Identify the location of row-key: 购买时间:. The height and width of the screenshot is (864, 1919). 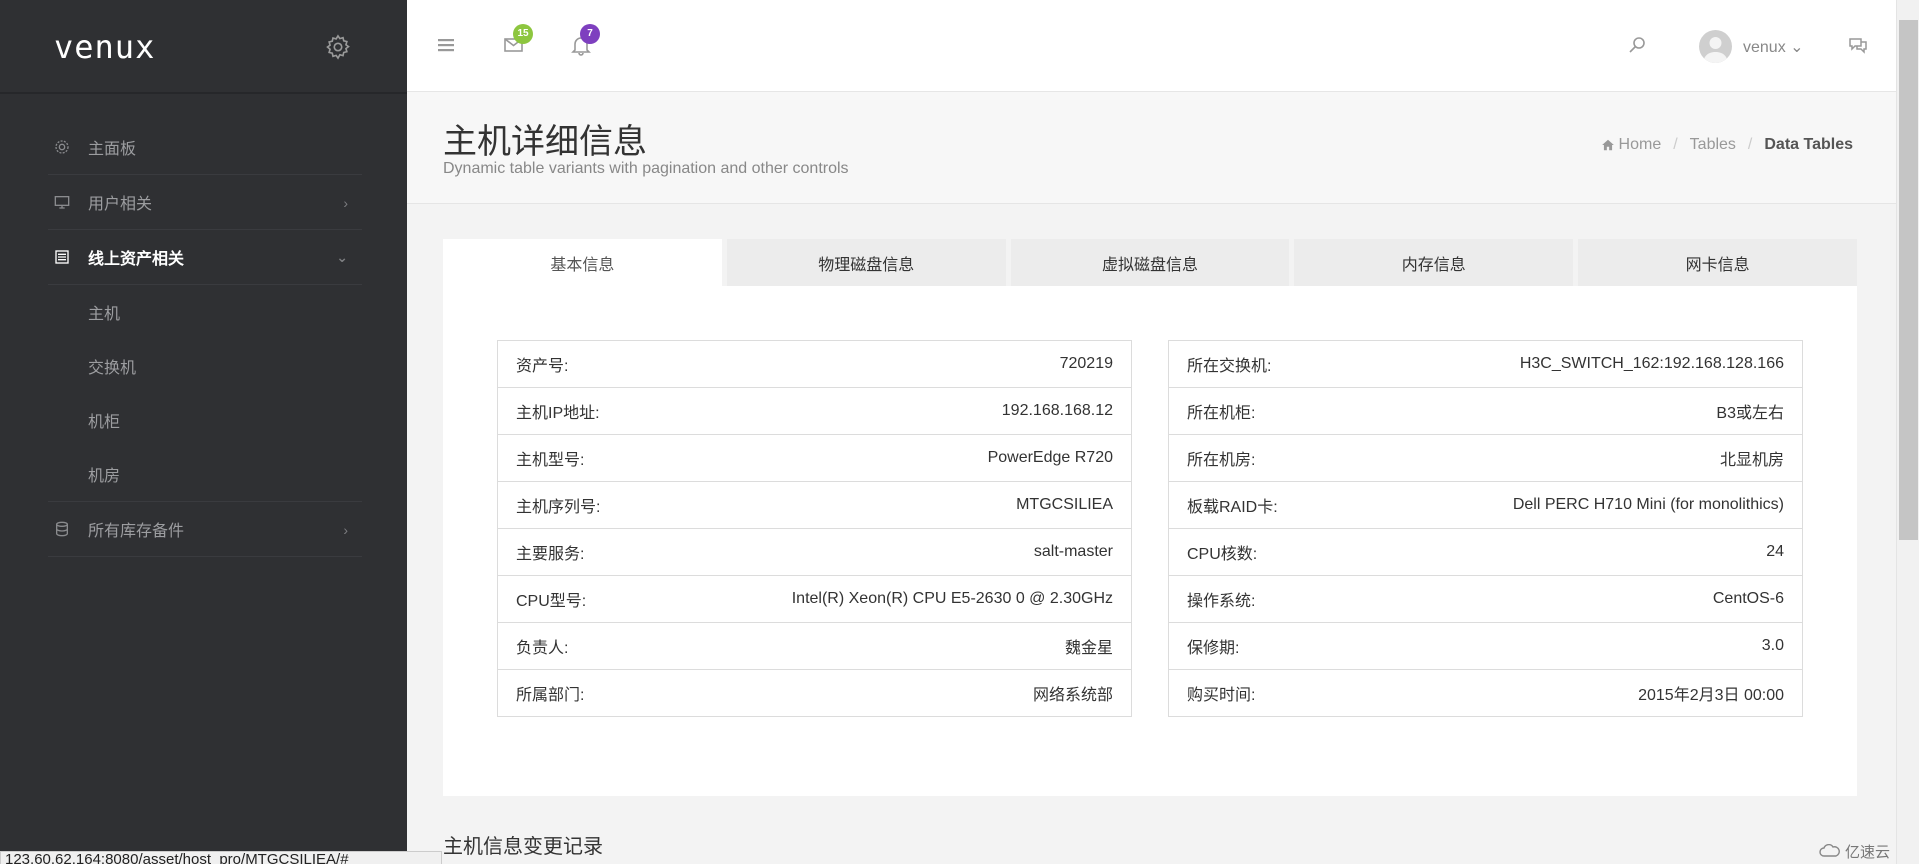
(1221, 695).